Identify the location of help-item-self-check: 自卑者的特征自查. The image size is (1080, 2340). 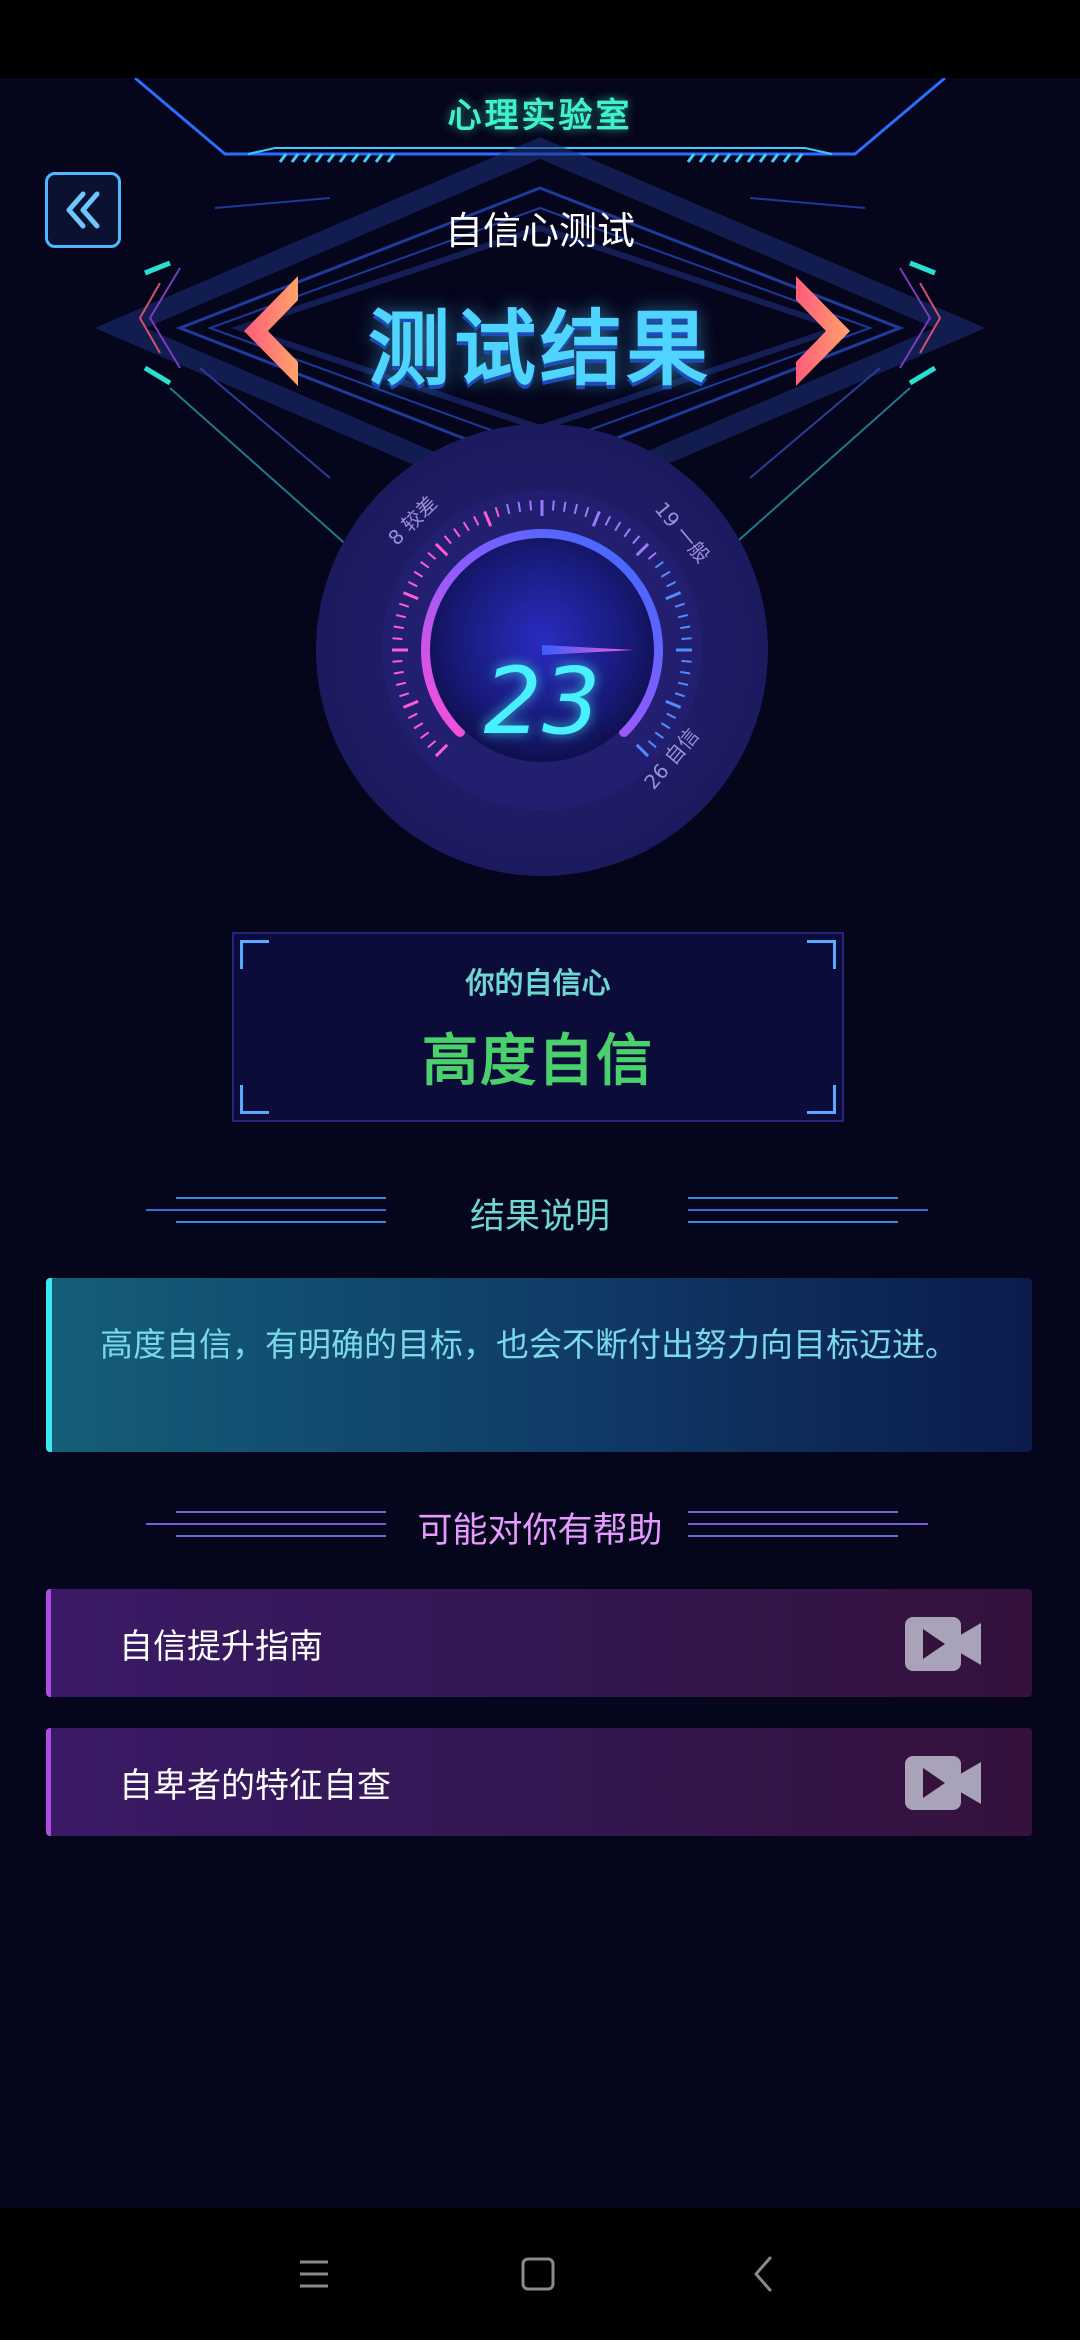
(539, 1782).